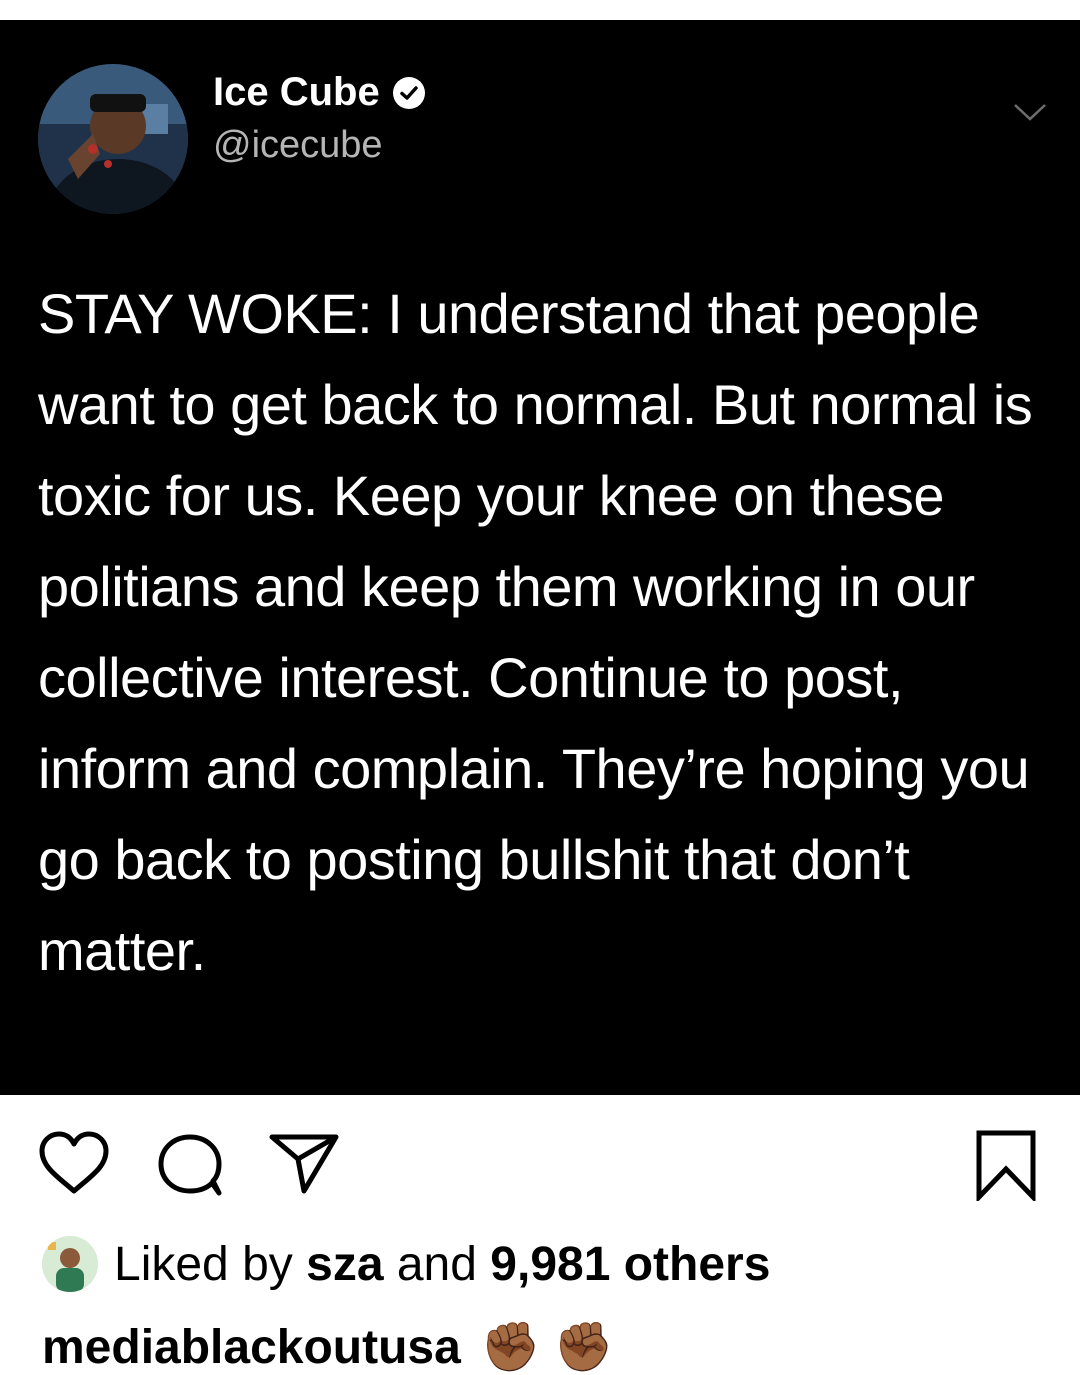 This screenshot has height=1375, width=1080. Describe the element at coordinates (344, 1264) in the screenshot. I see `first-liker: sza` at that location.